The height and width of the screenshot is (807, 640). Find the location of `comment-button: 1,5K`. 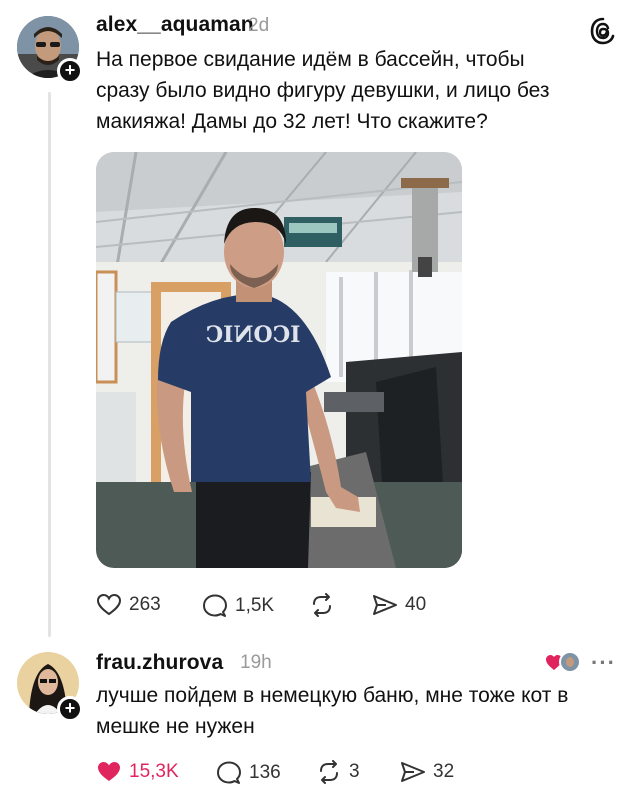

comment-button: 1,5K is located at coordinates (238, 606).